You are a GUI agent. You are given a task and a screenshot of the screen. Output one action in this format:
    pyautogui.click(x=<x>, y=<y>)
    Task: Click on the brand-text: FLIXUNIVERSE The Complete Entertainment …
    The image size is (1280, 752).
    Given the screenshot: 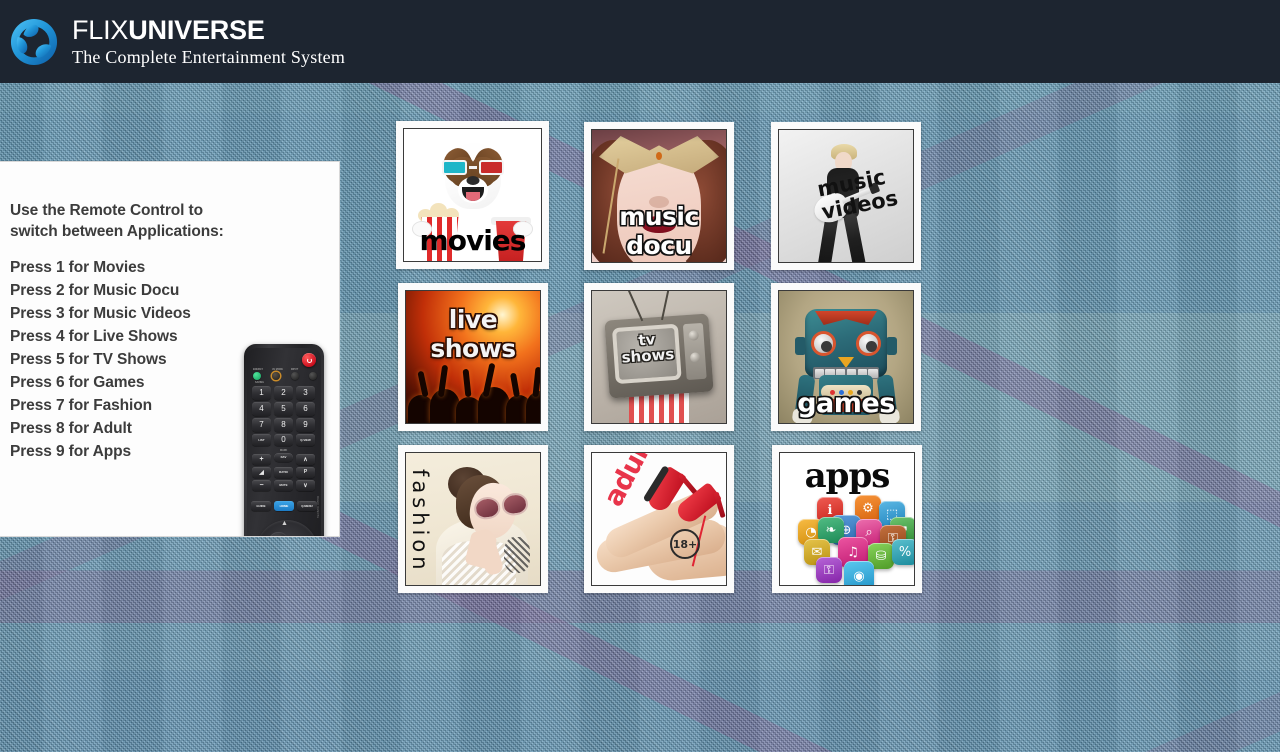 What is the action you would take?
    pyautogui.click(x=209, y=40)
    